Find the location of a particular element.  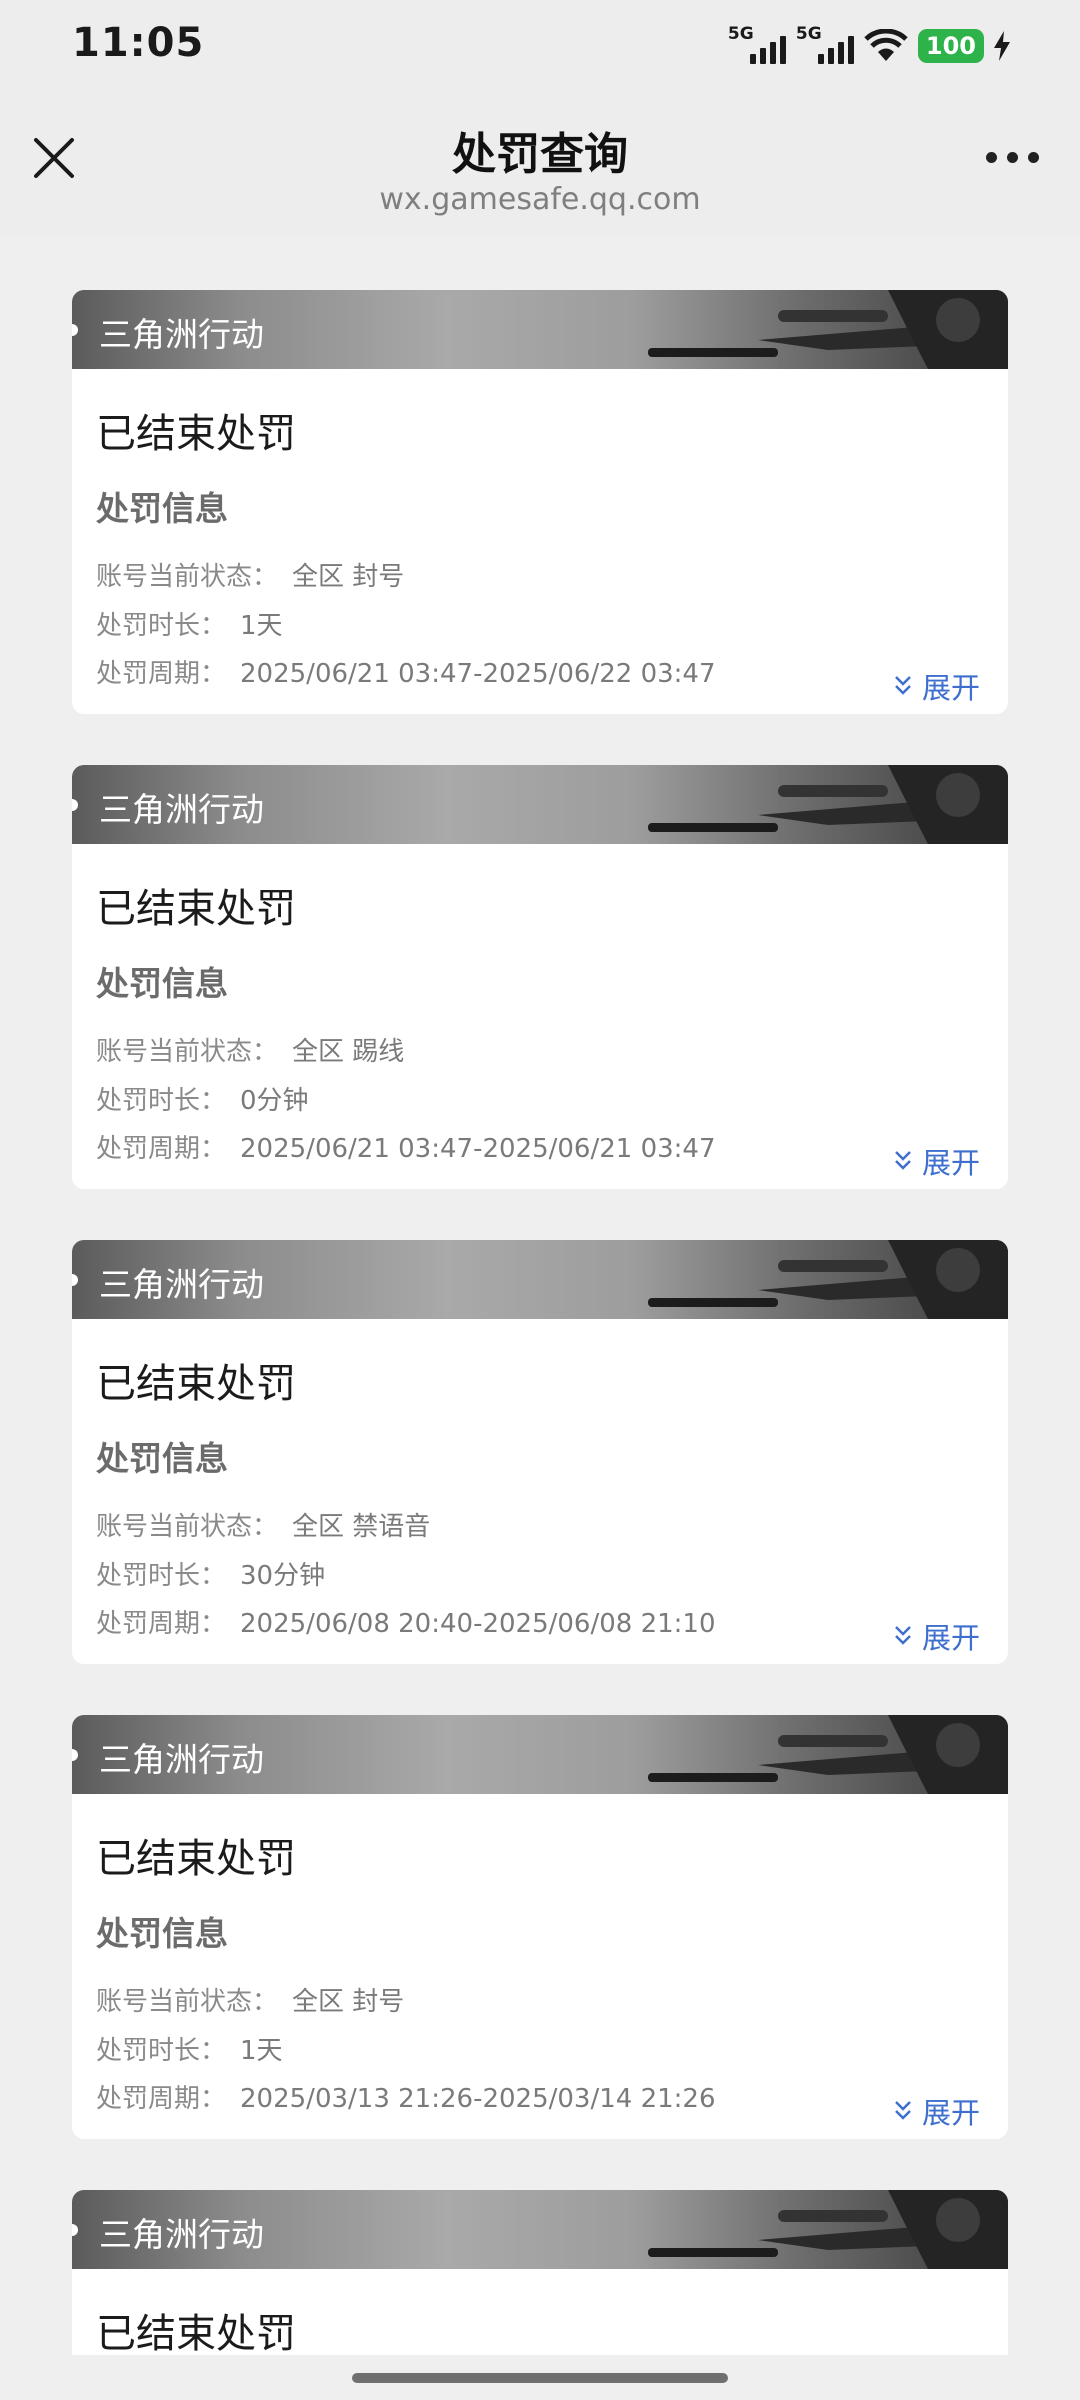

home-indicator is located at coordinates (540, 2378).